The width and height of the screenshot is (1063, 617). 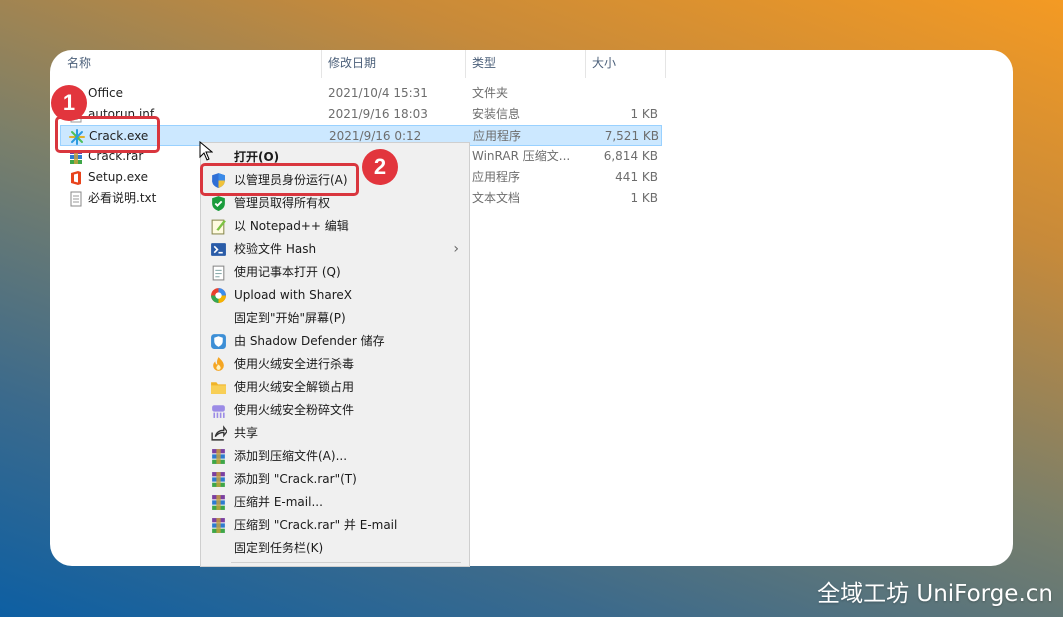 I want to click on menu-item-label: 使用火绒安全解锁占用, so click(x=294, y=387).